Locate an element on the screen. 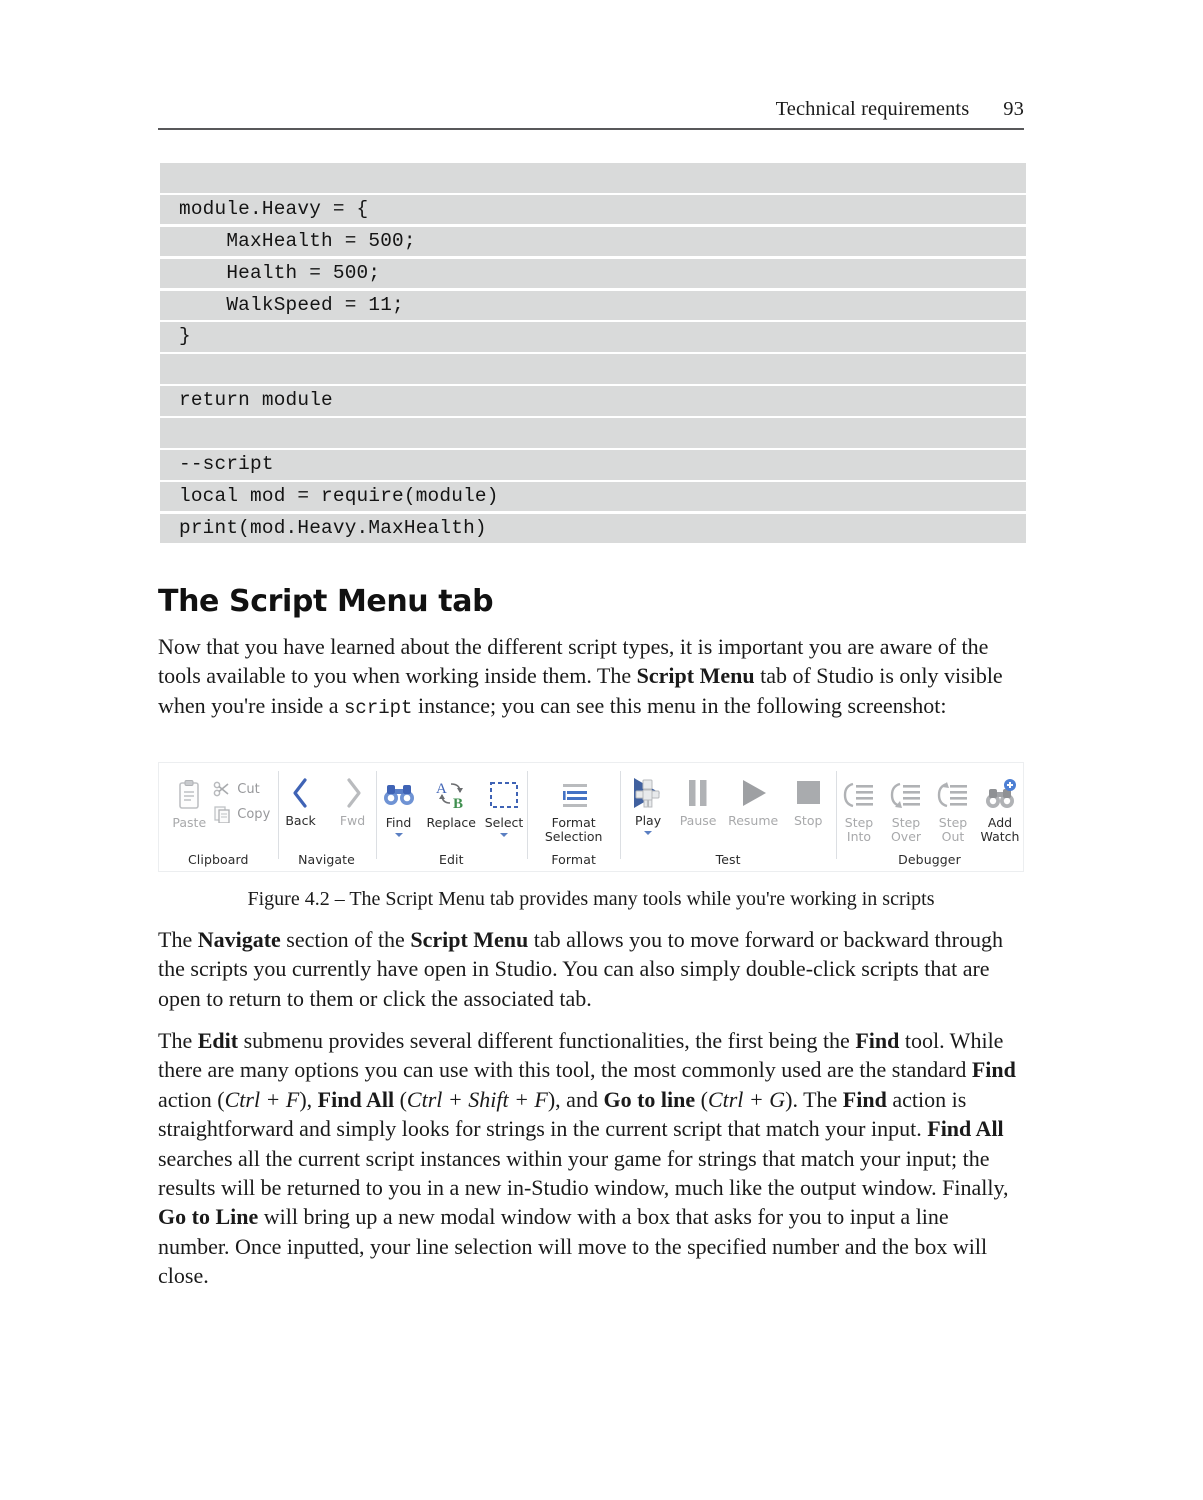 This screenshot has width=1203, height=1500. ribbon-button-label-2: Over is located at coordinates (906, 836).